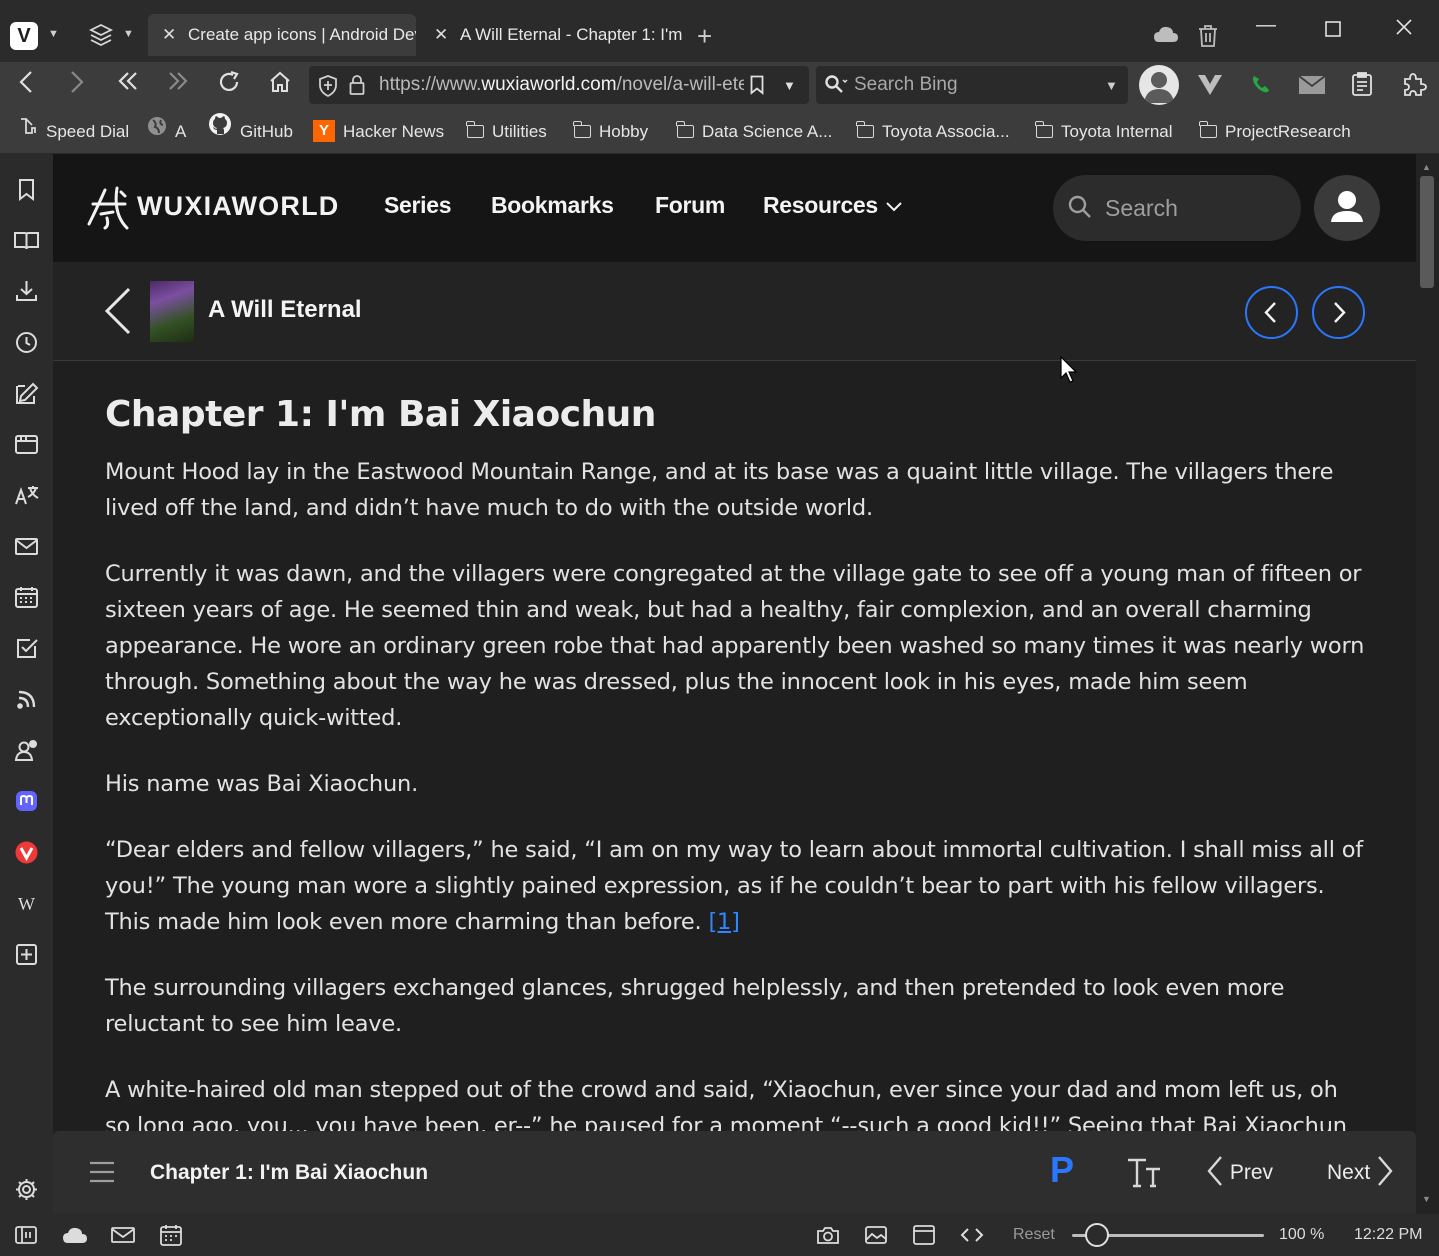  What do you see at coordinates (1210, 87) in the screenshot?
I see `vivaldi-v-icon` at bounding box center [1210, 87].